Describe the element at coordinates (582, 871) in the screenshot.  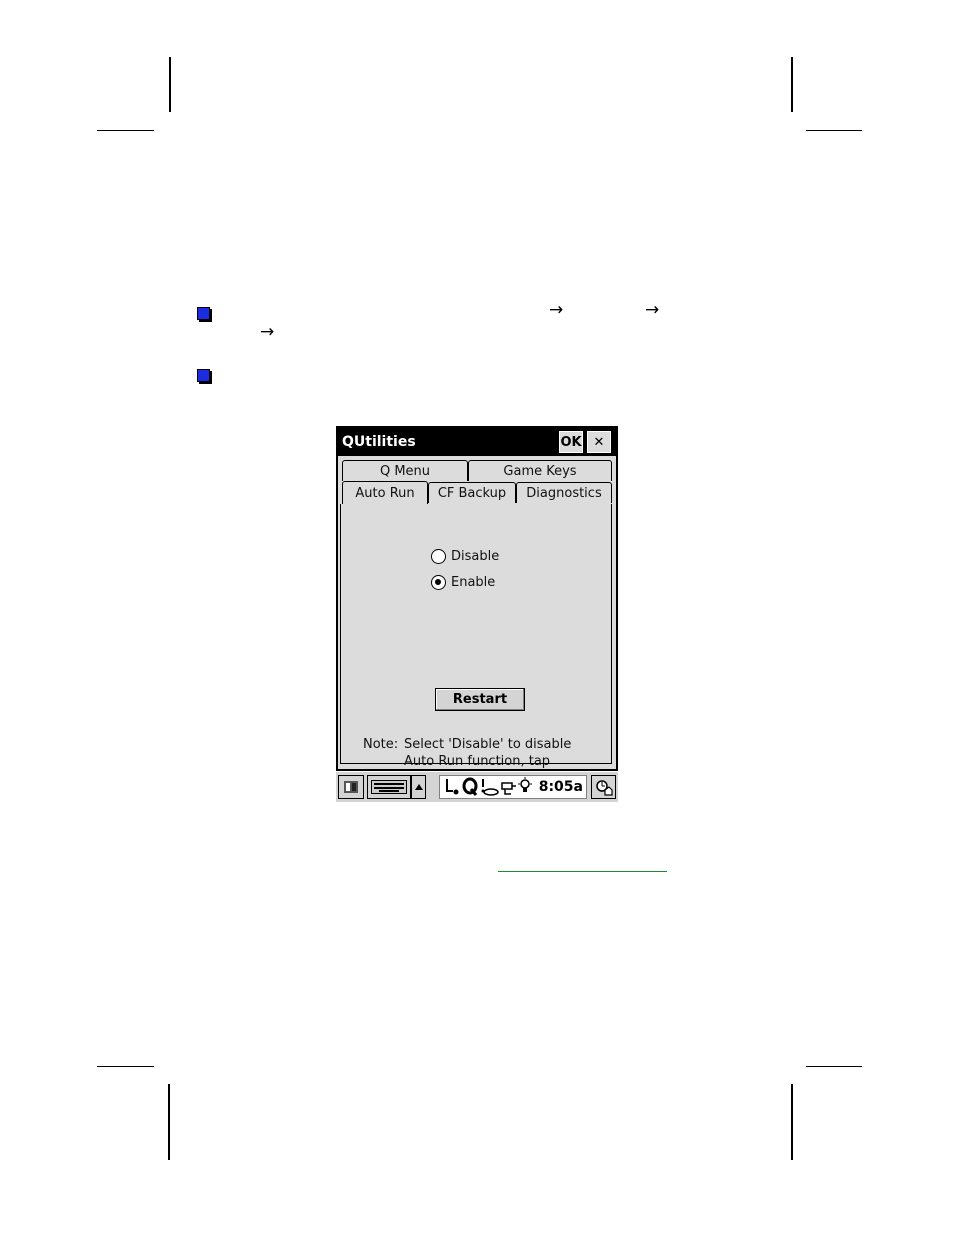
I see `link-underline` at that location.